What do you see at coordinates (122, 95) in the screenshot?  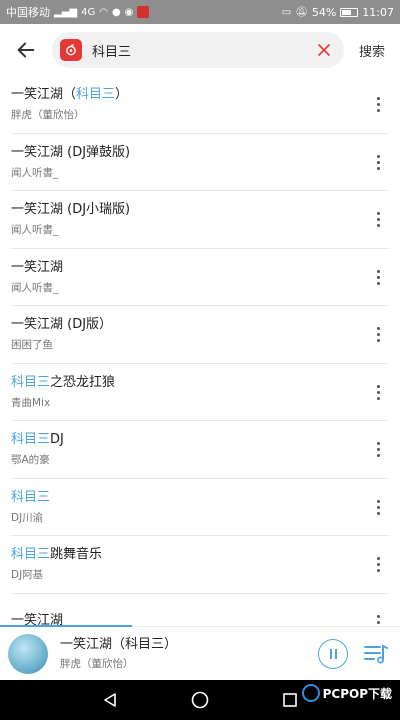 I see `song-title-suffix: ）` at bounding box center [122, 95].